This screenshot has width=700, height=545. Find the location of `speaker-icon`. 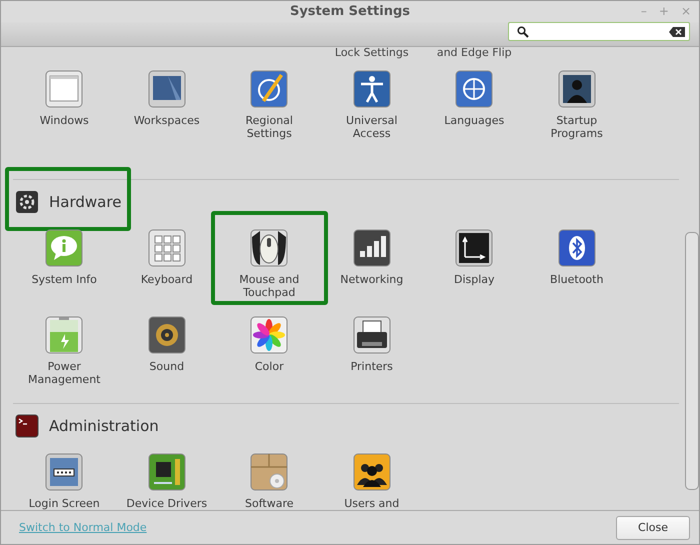

speaker-icon is located at coordinates (167, 335).